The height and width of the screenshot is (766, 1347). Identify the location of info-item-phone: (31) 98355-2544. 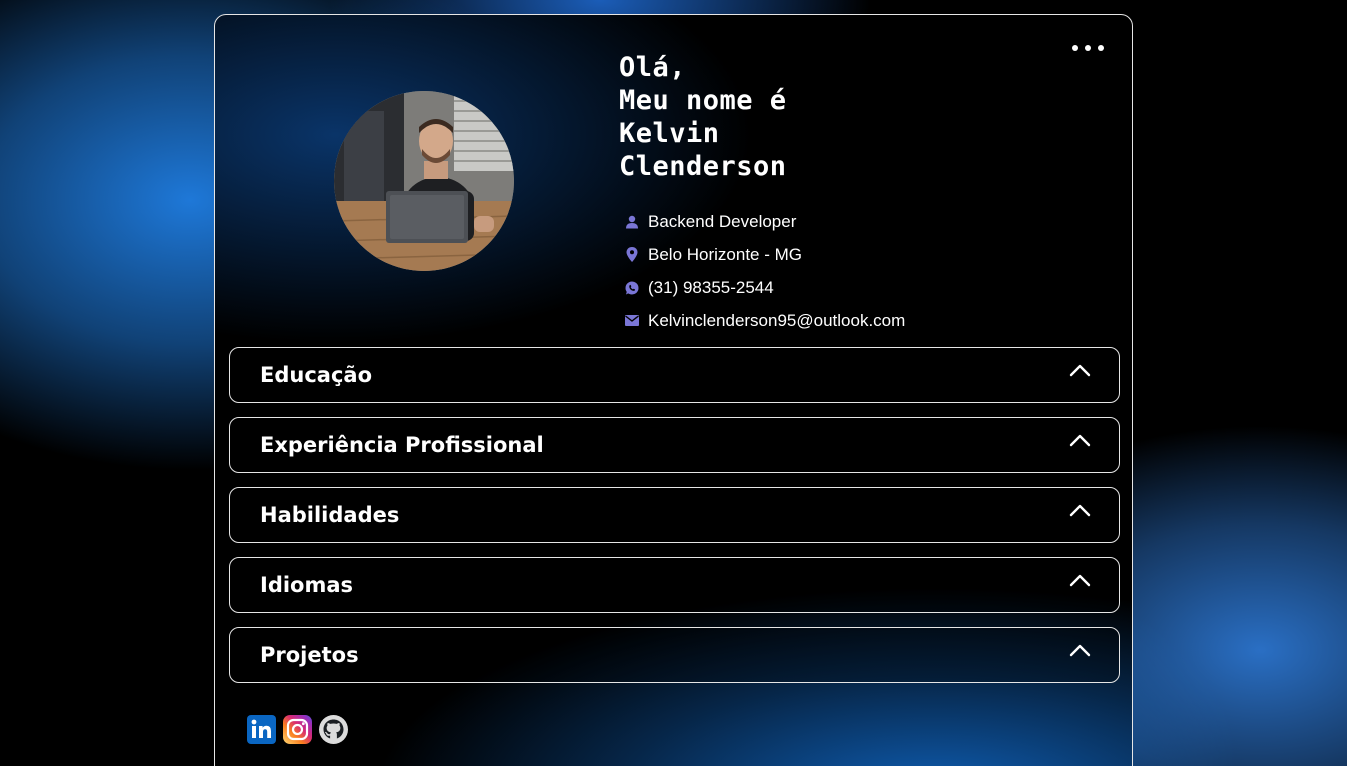
(764, 287).